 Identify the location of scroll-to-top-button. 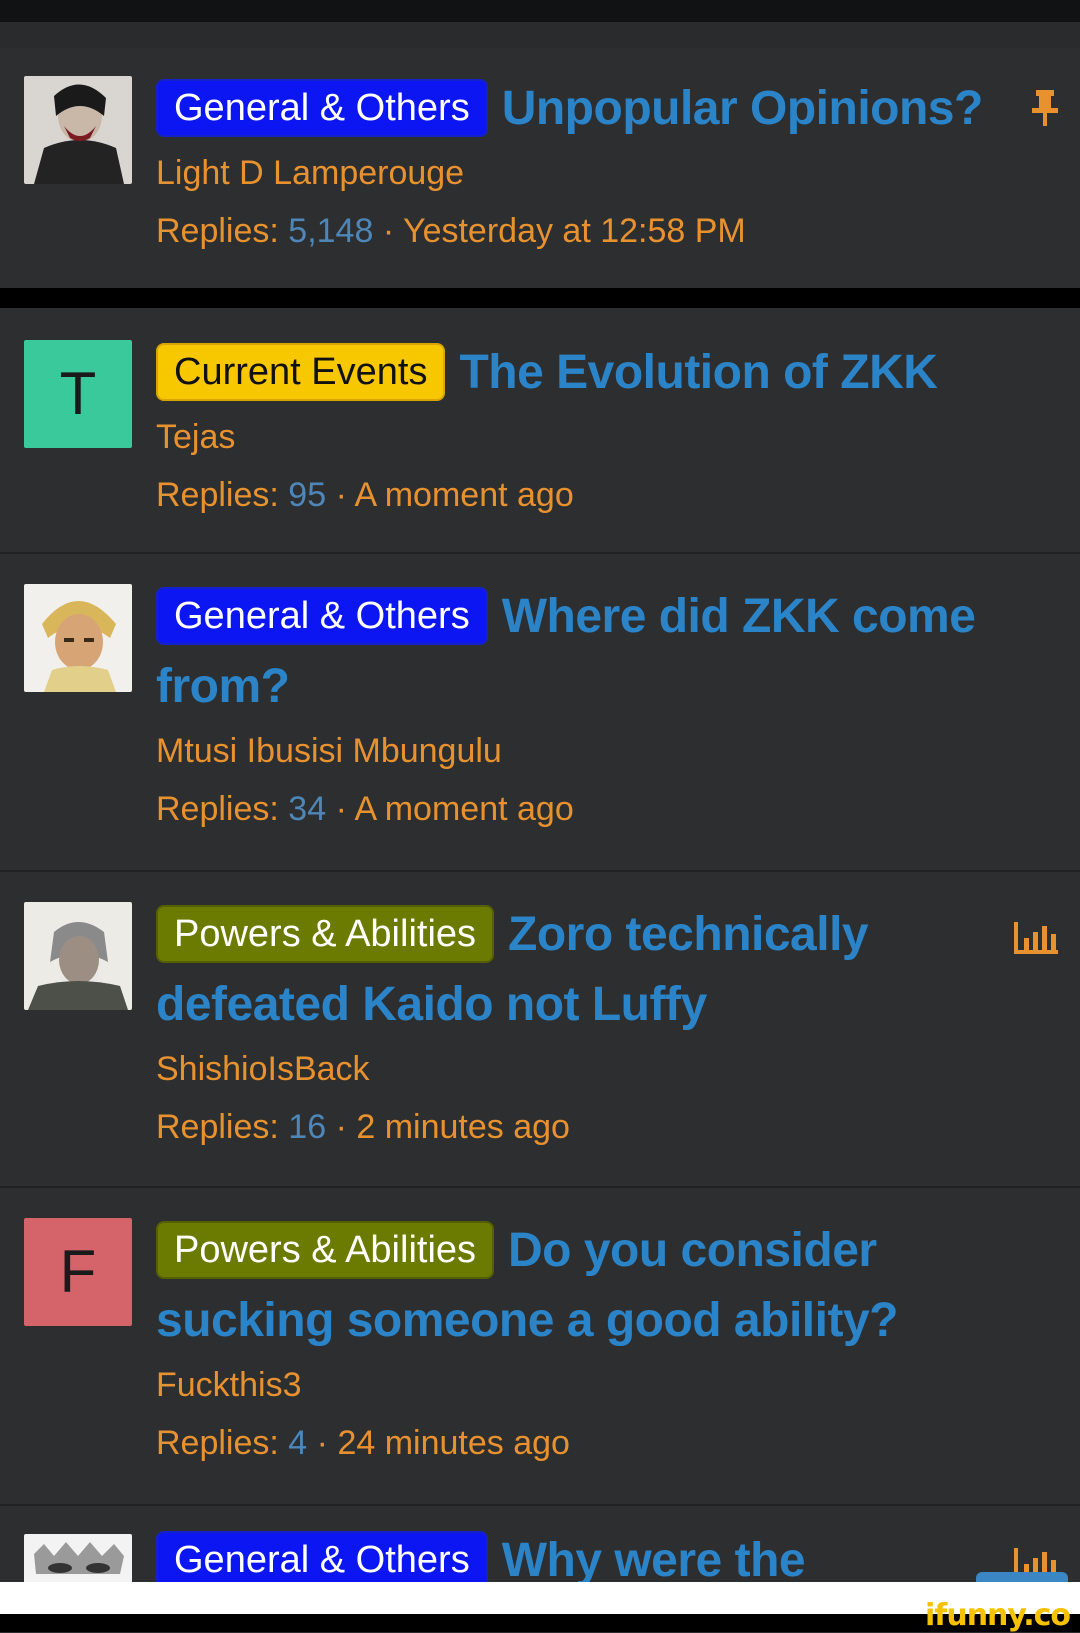
(1022, 1577).